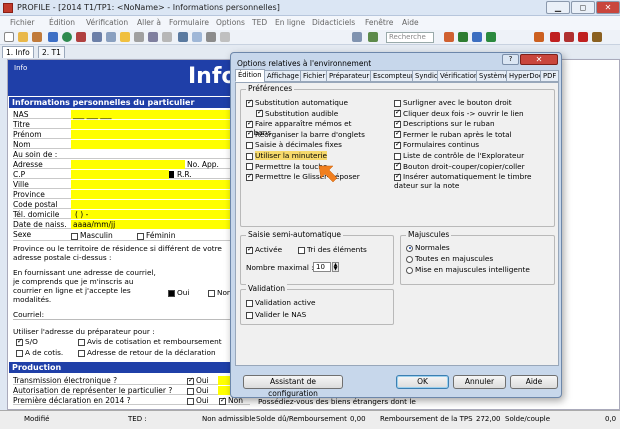 The image size is (620, 429). Describe the element at coordinates (555, 37) in the screenshot. I see `check-icon` at that location.